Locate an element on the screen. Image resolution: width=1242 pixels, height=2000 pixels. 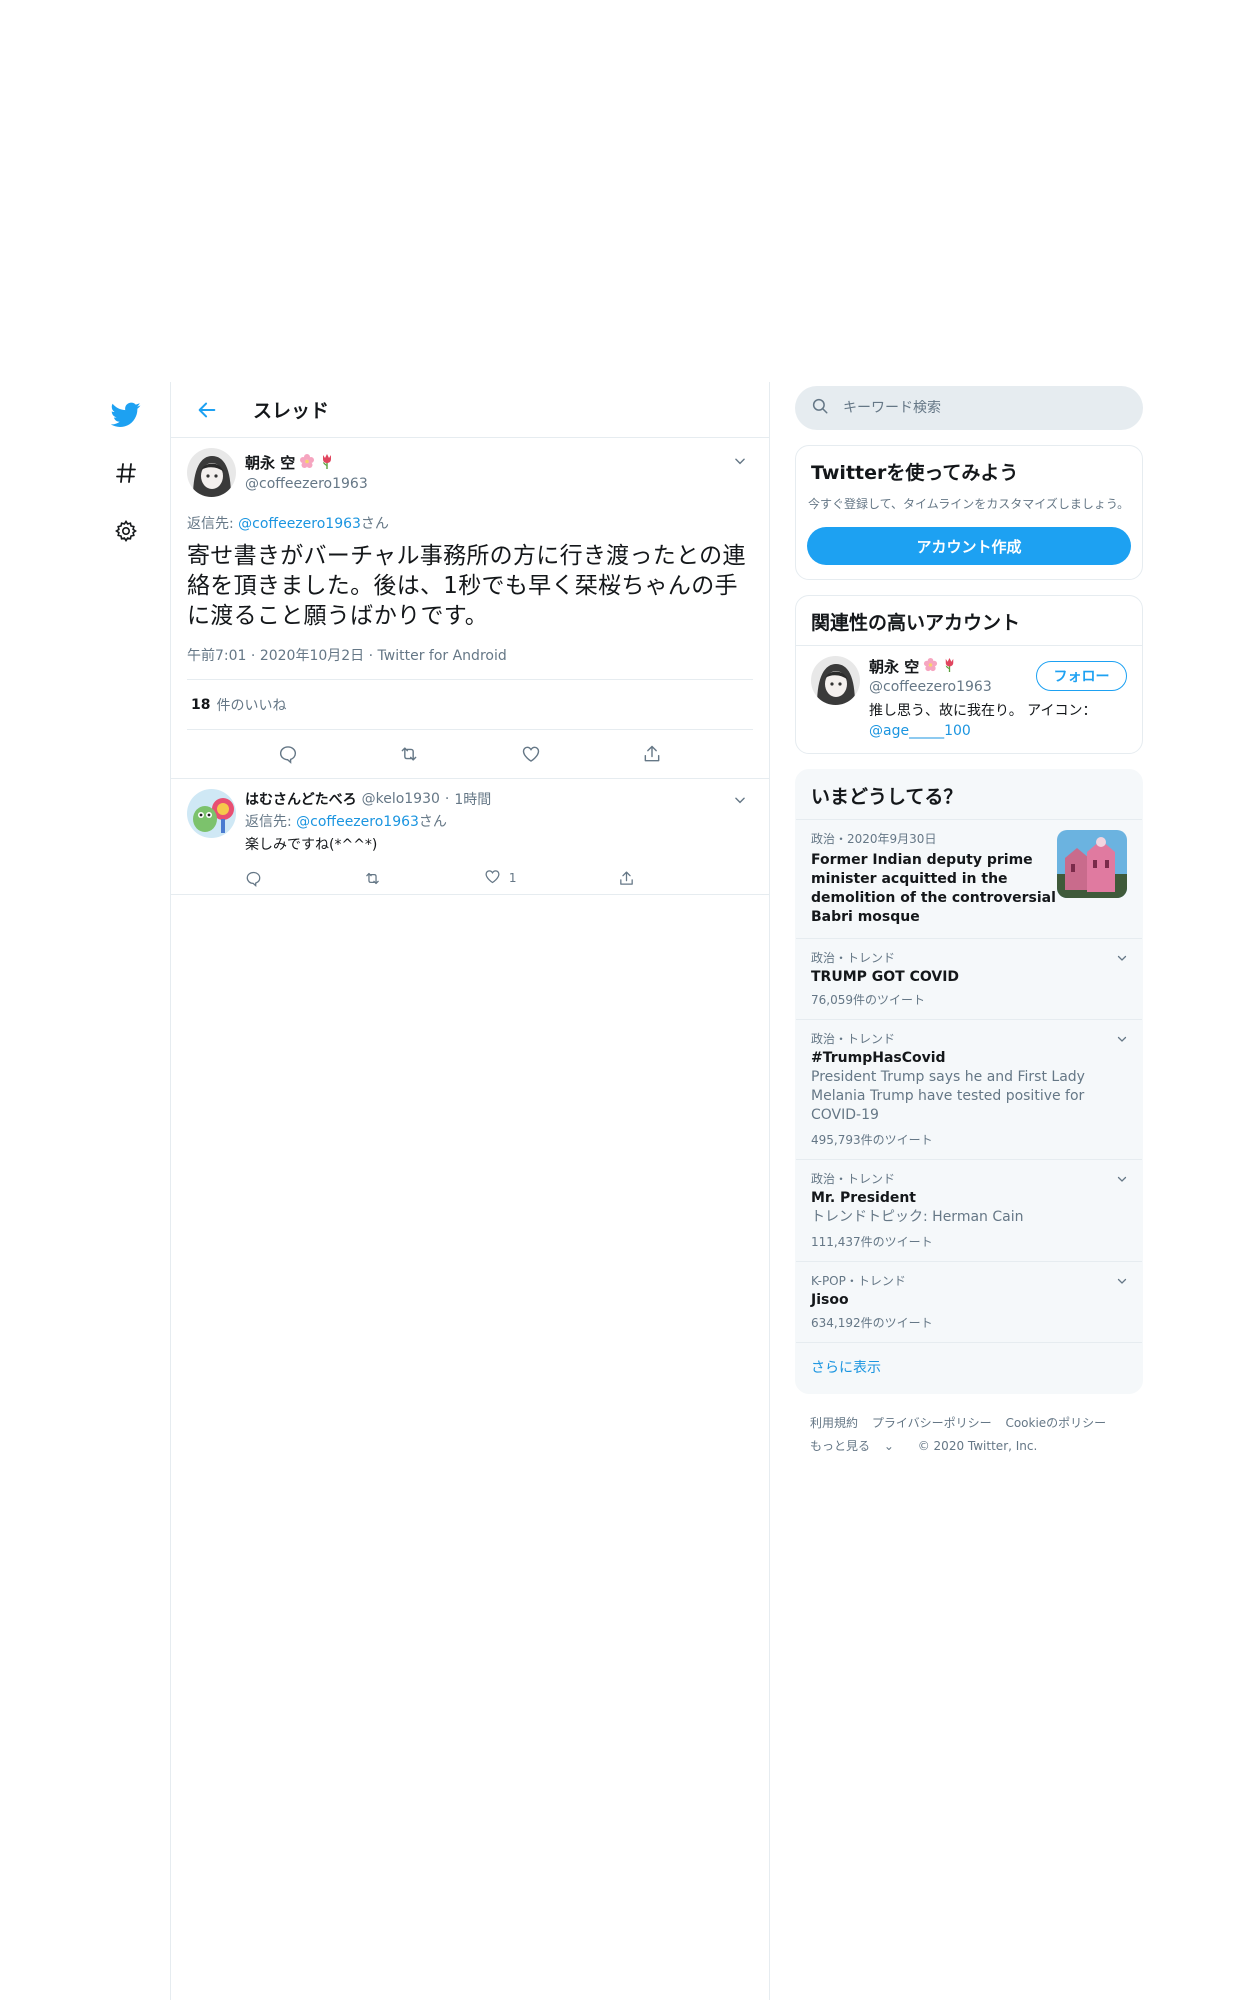
reply-to: 返信先: @coffeezero1963さん is located at coordinates (499, 821).